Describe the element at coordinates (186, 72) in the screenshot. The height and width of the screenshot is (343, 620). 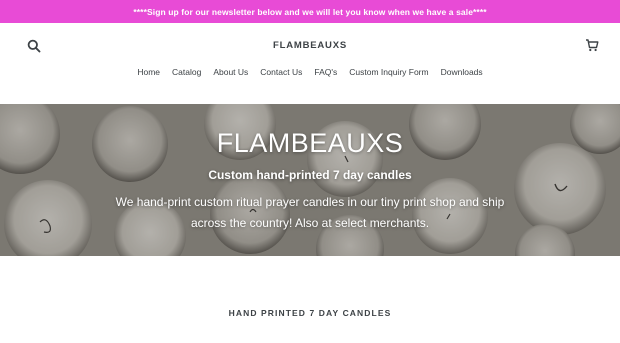
I see `nav-item-catalog: Catalog` at that location.